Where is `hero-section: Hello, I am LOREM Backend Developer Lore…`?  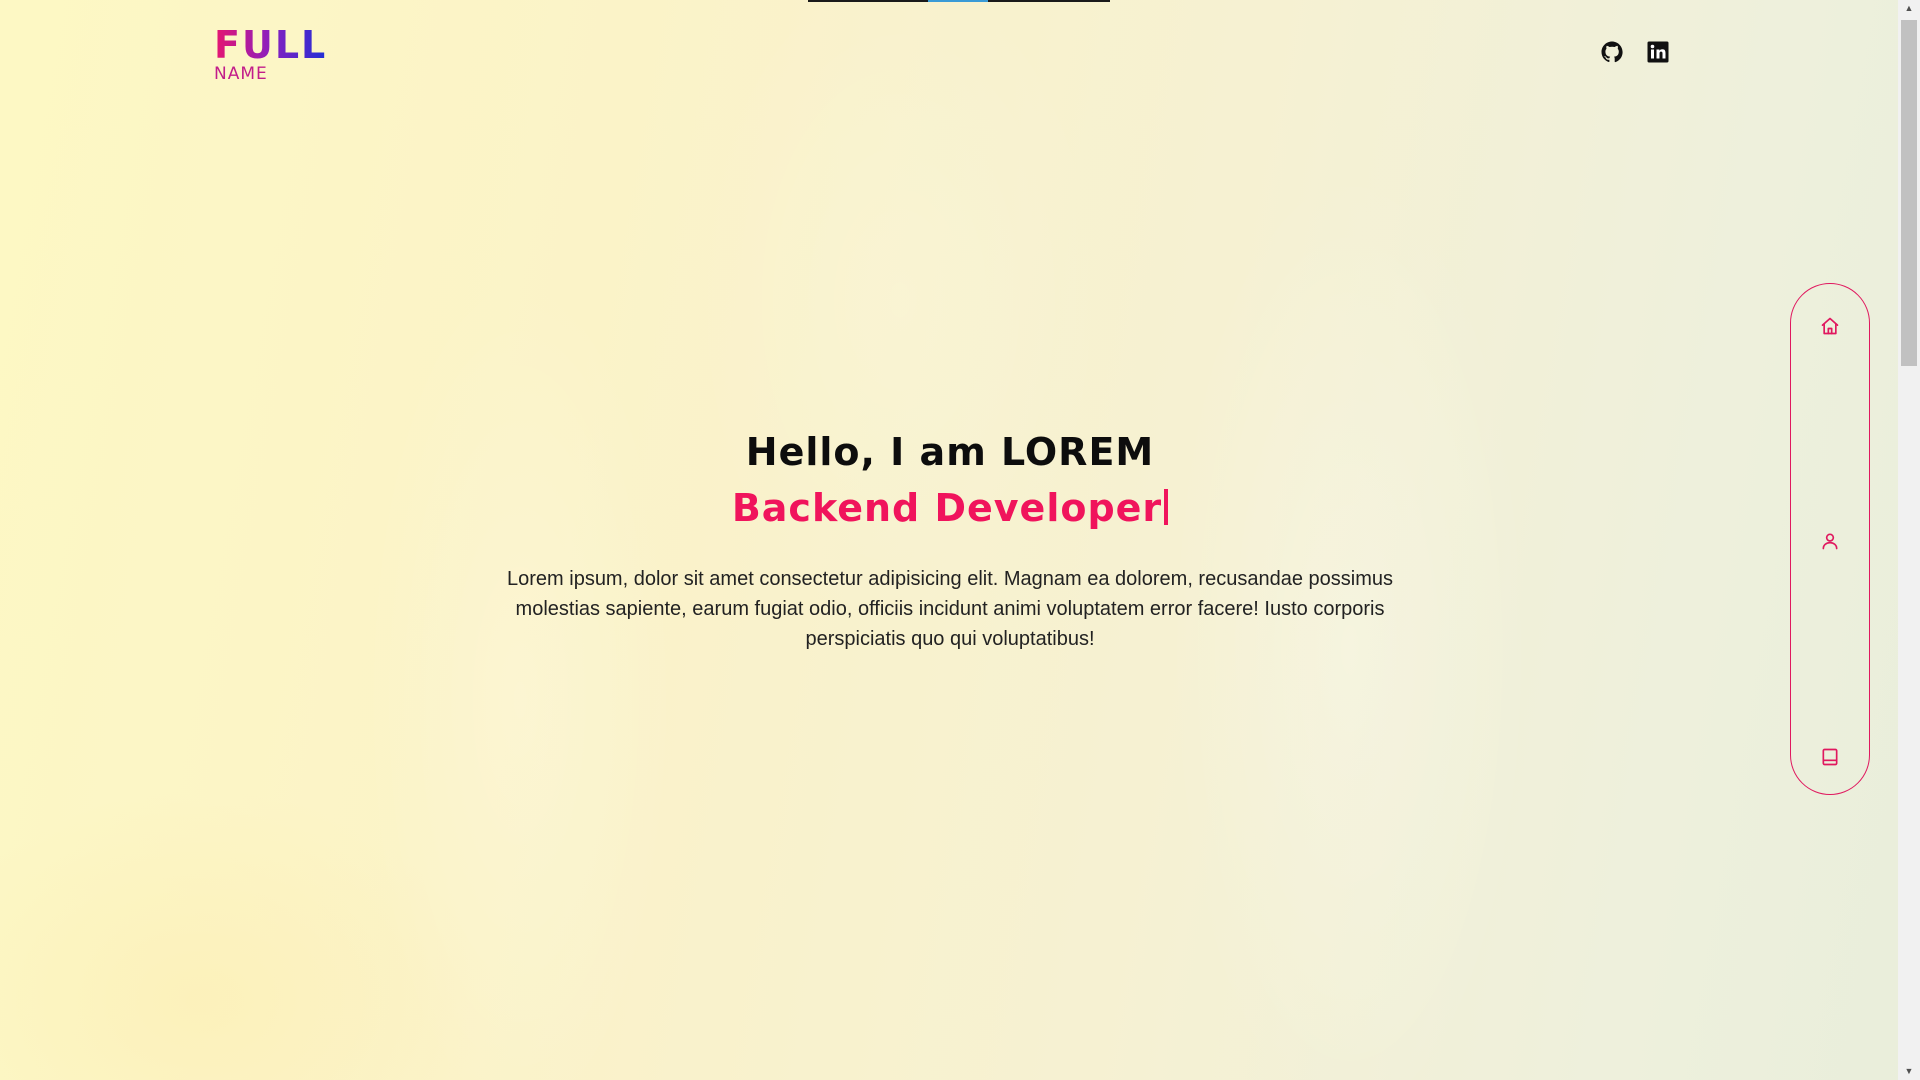
hero-section: Hello, I am LOREM Backend Developer Lore… is located at coordinates (950, 542).